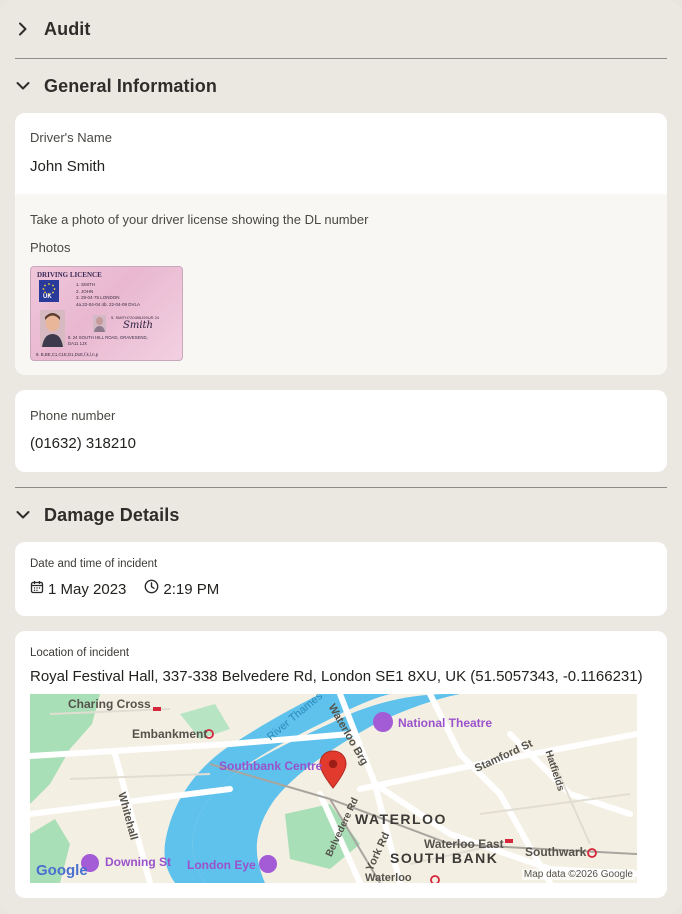  What do you see at coordinates (62, 870) in the screenshot?
I see `google-logo: Google` at bounding box center [62, 870].